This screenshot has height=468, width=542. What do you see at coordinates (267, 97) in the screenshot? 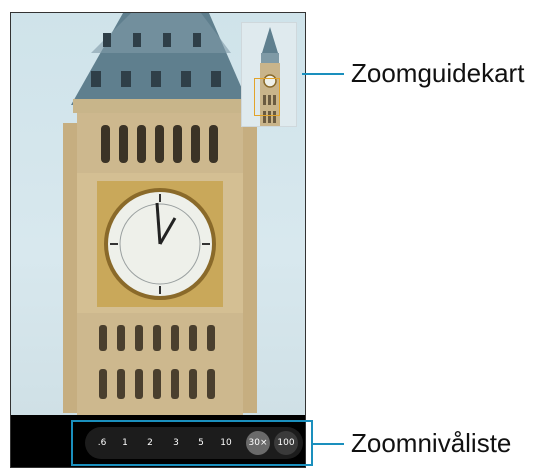
I see `zoom-area-frame` at bounding box center [267, 97].